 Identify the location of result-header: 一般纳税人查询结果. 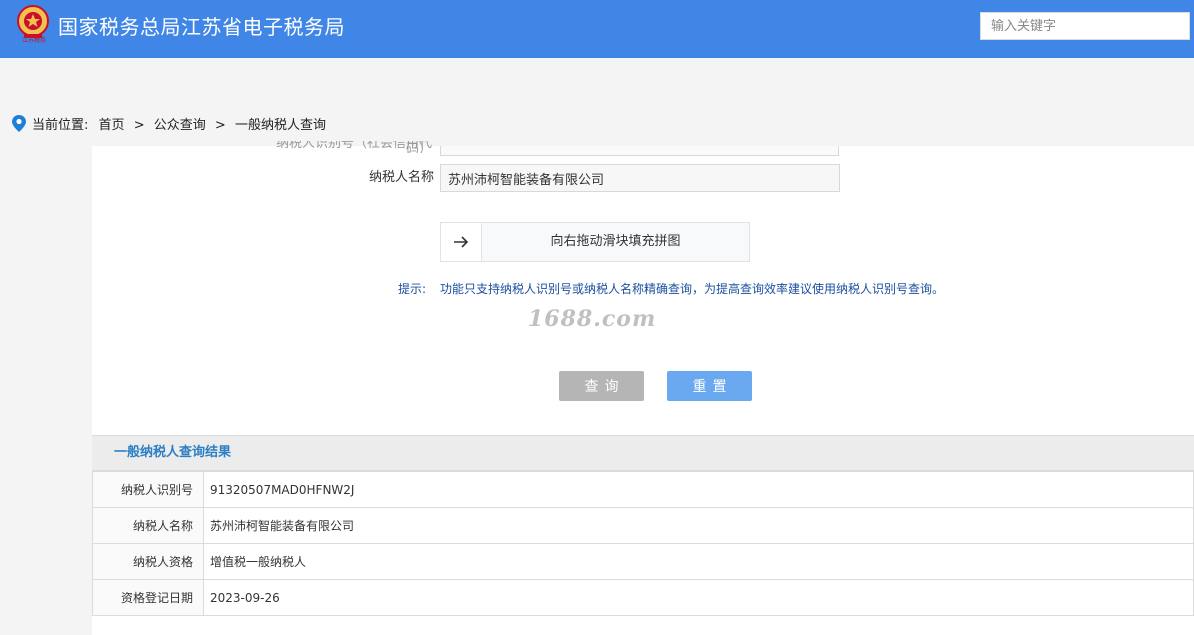
(643, 453).